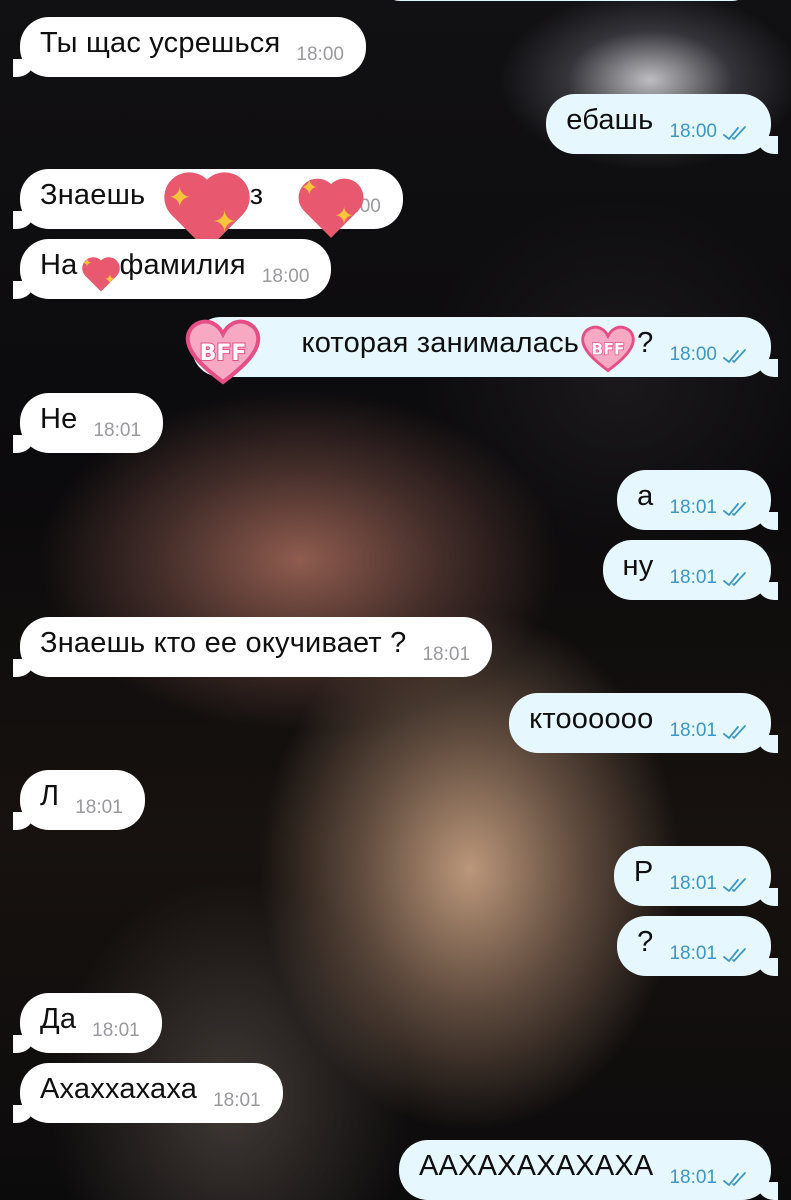  What do you see at coordinates (662, 124) in the screenshot?
I see `message-bubble-outgoing: ебашь 18:00` at bounding box center [662, 124].